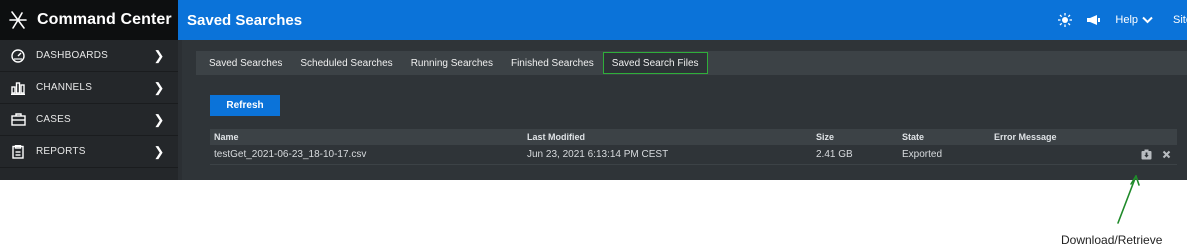  I want to click on sidebar-item-channels: CHANNELS ❯, so click(89, 88).